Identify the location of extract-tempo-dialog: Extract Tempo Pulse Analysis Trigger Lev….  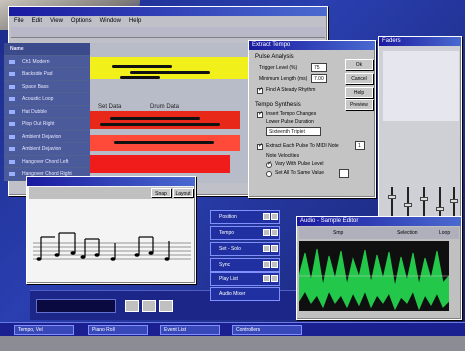
(312, 119).